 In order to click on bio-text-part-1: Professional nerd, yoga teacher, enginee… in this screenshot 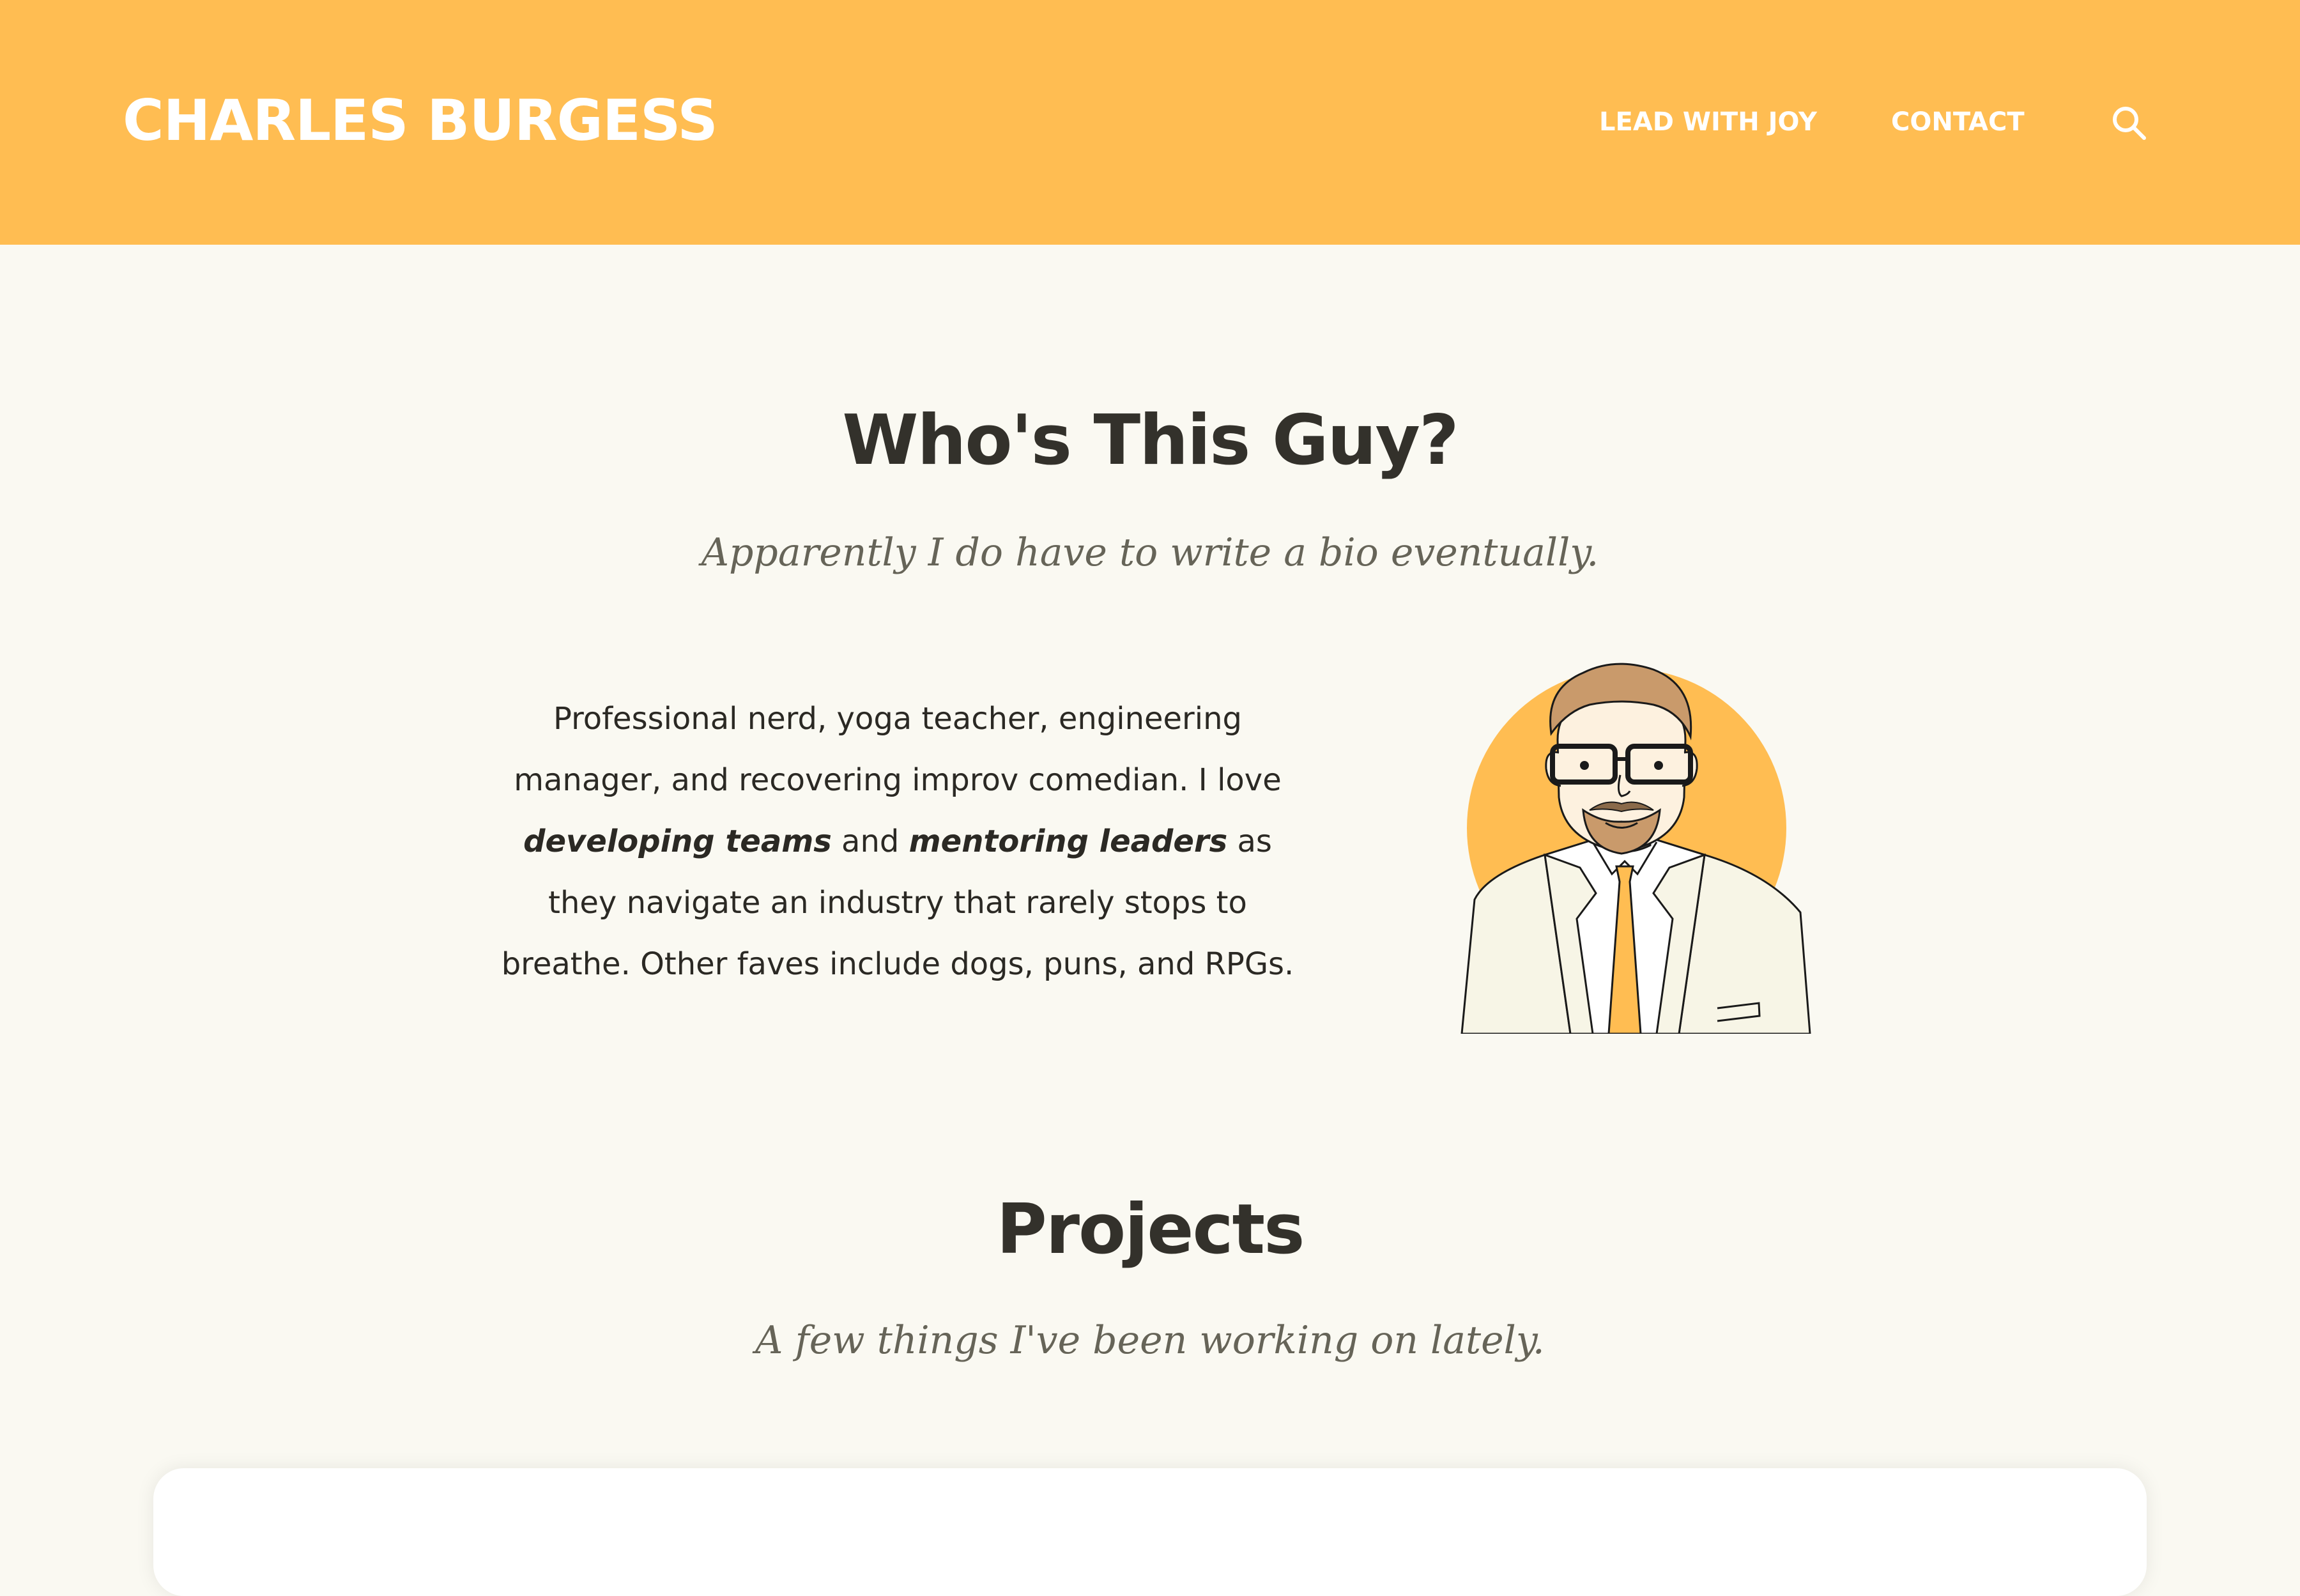, I will do `click(898, 750)`.